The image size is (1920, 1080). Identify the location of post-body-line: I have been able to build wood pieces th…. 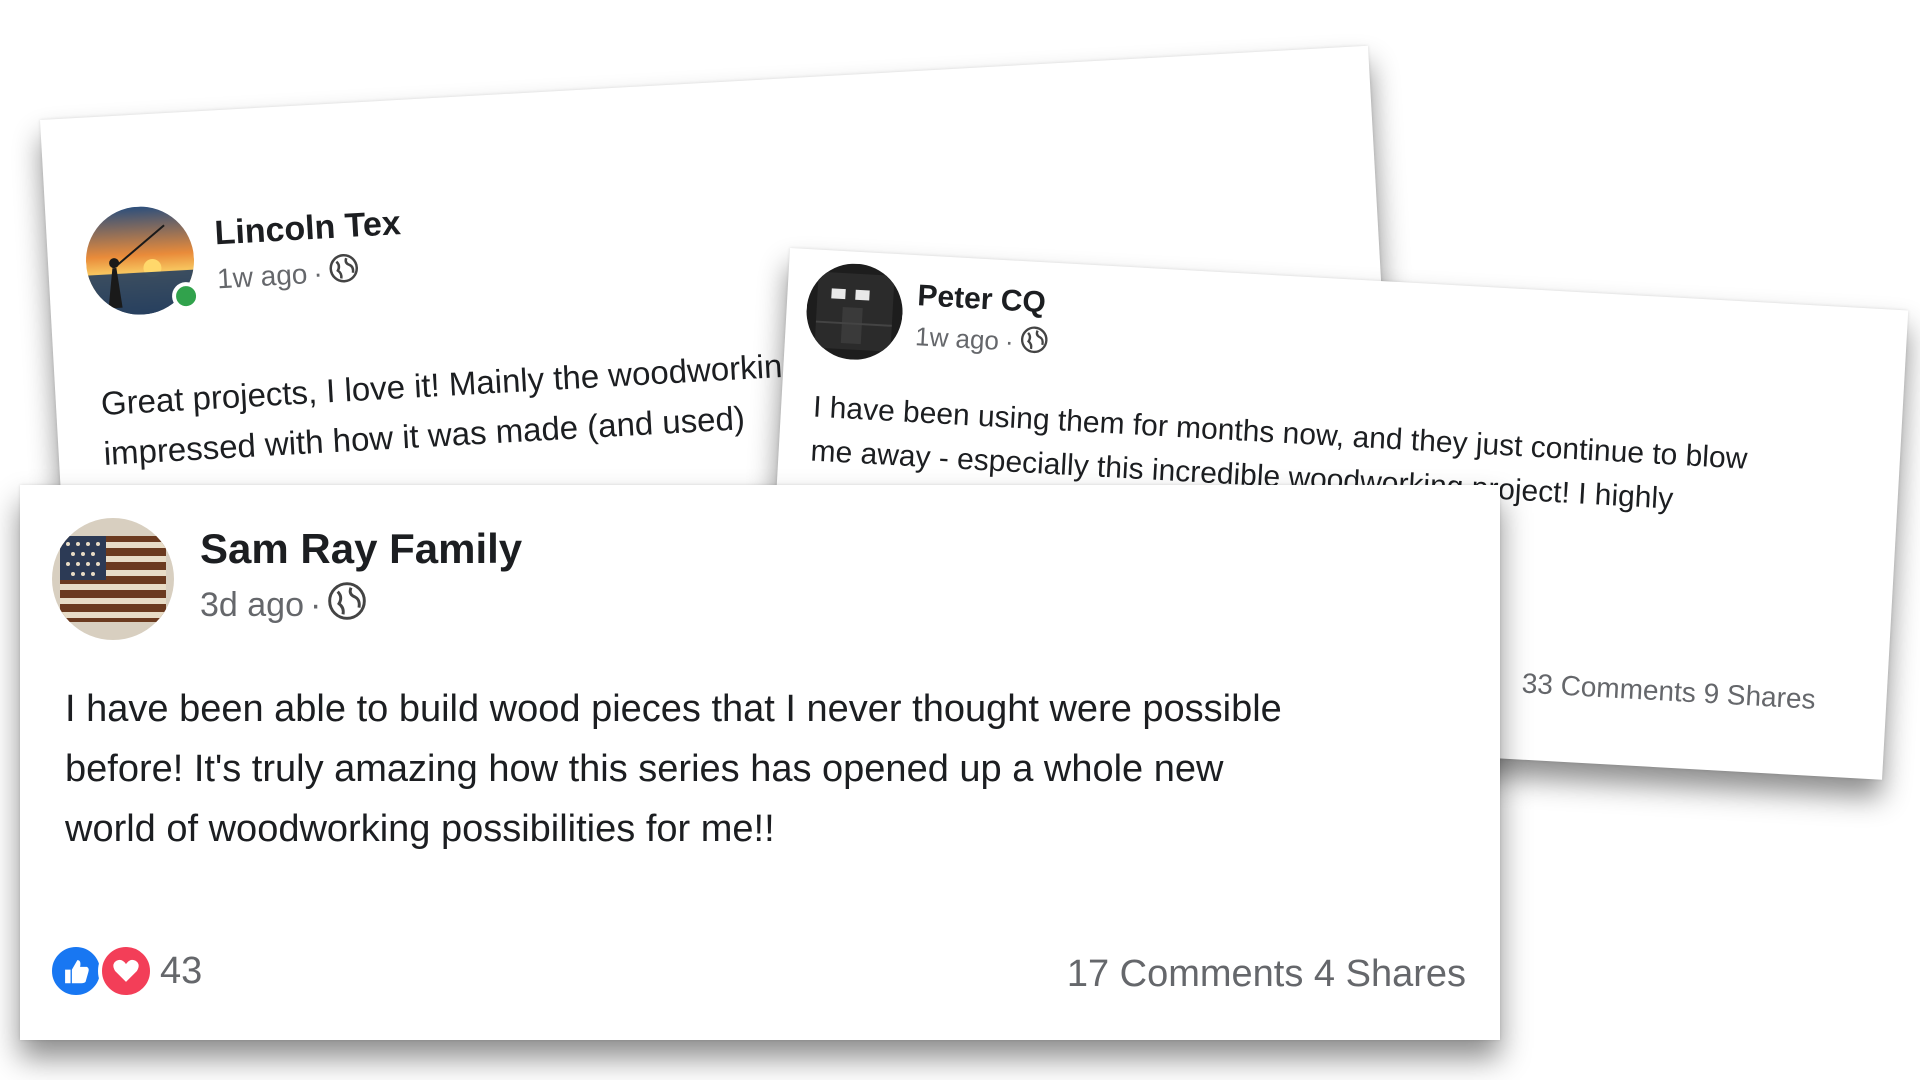
(673, 709).